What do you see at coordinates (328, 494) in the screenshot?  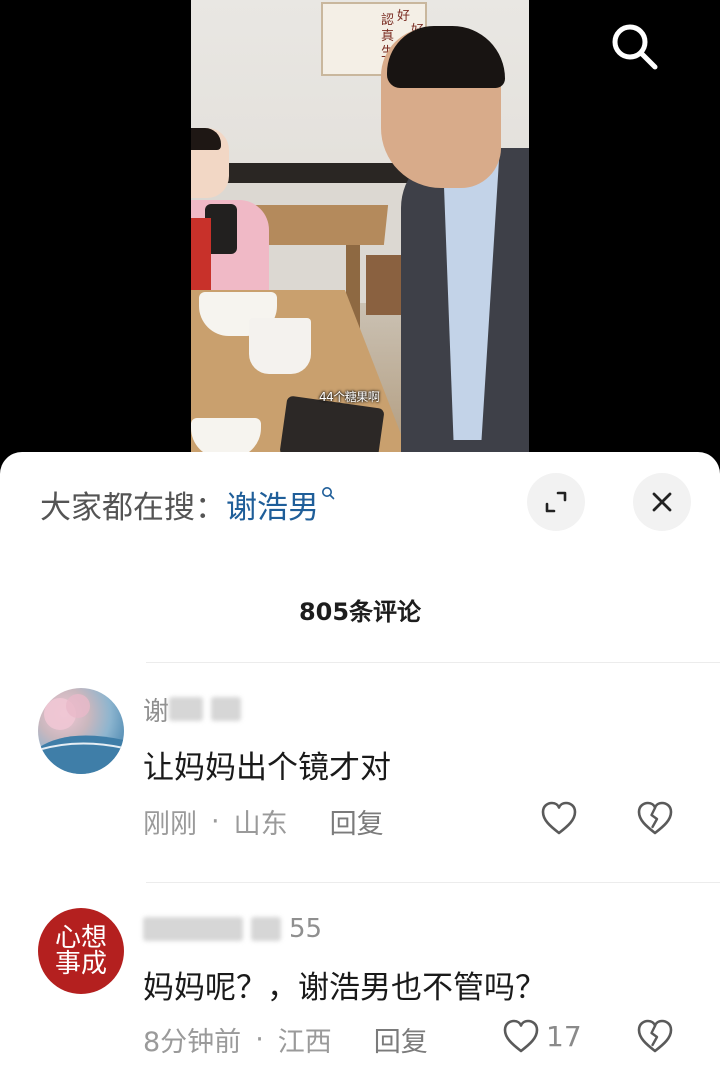 I see `hot-search-icon` at bounding box center [328, 494].